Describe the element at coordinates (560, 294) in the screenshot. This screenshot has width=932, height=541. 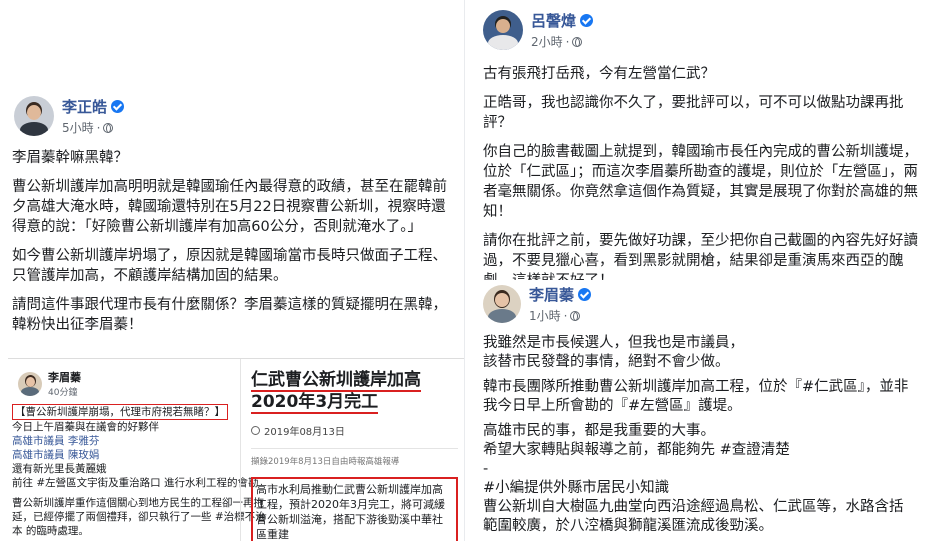
I see `author-name: 李眉蓁` at that location.